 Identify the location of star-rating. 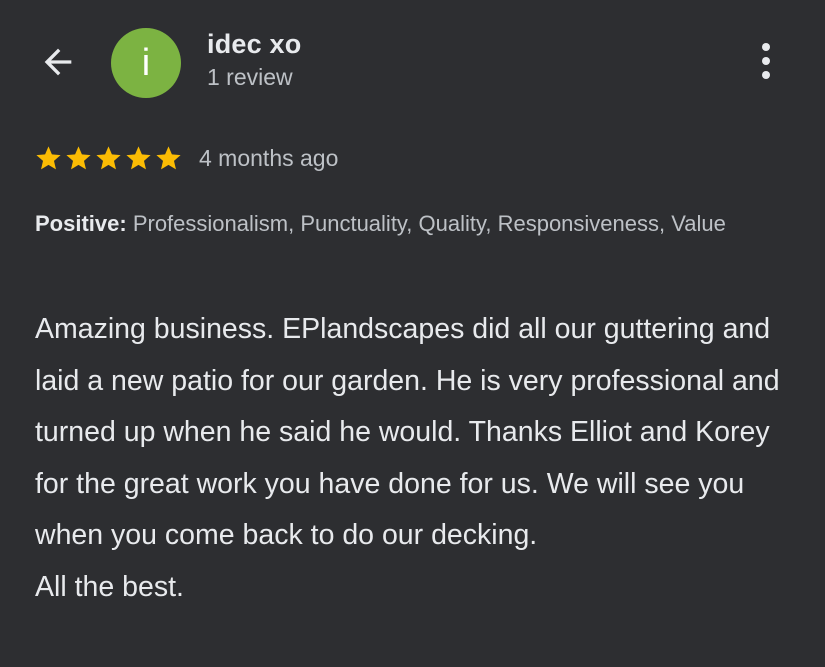
(108, 158).